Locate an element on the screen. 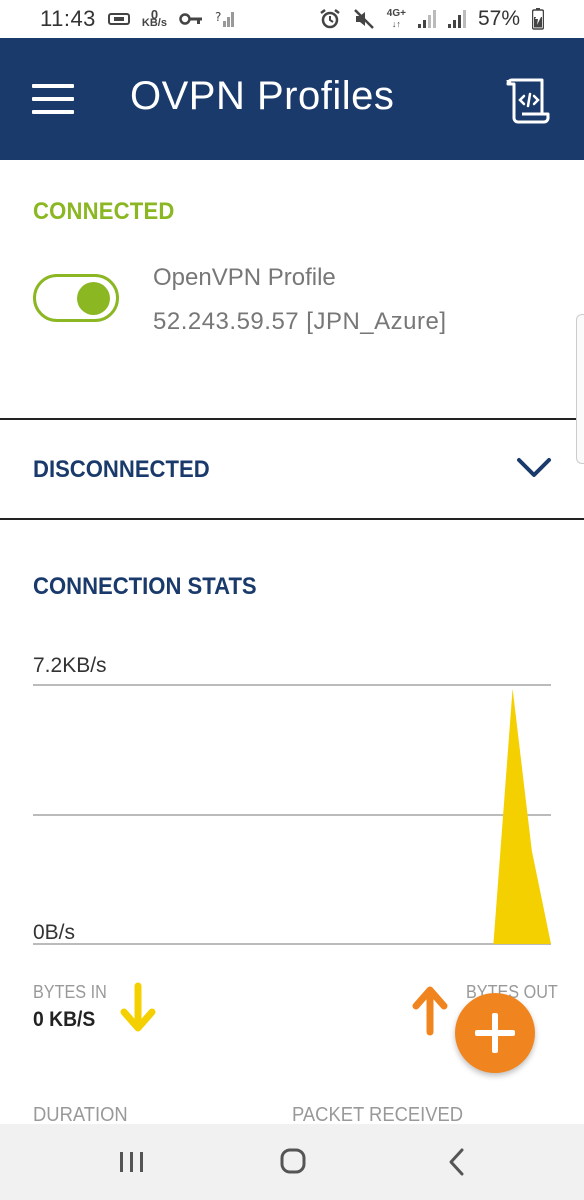 The image size is (584, 1200). vpn-connection-toggle is located at coordinates (76, 298).